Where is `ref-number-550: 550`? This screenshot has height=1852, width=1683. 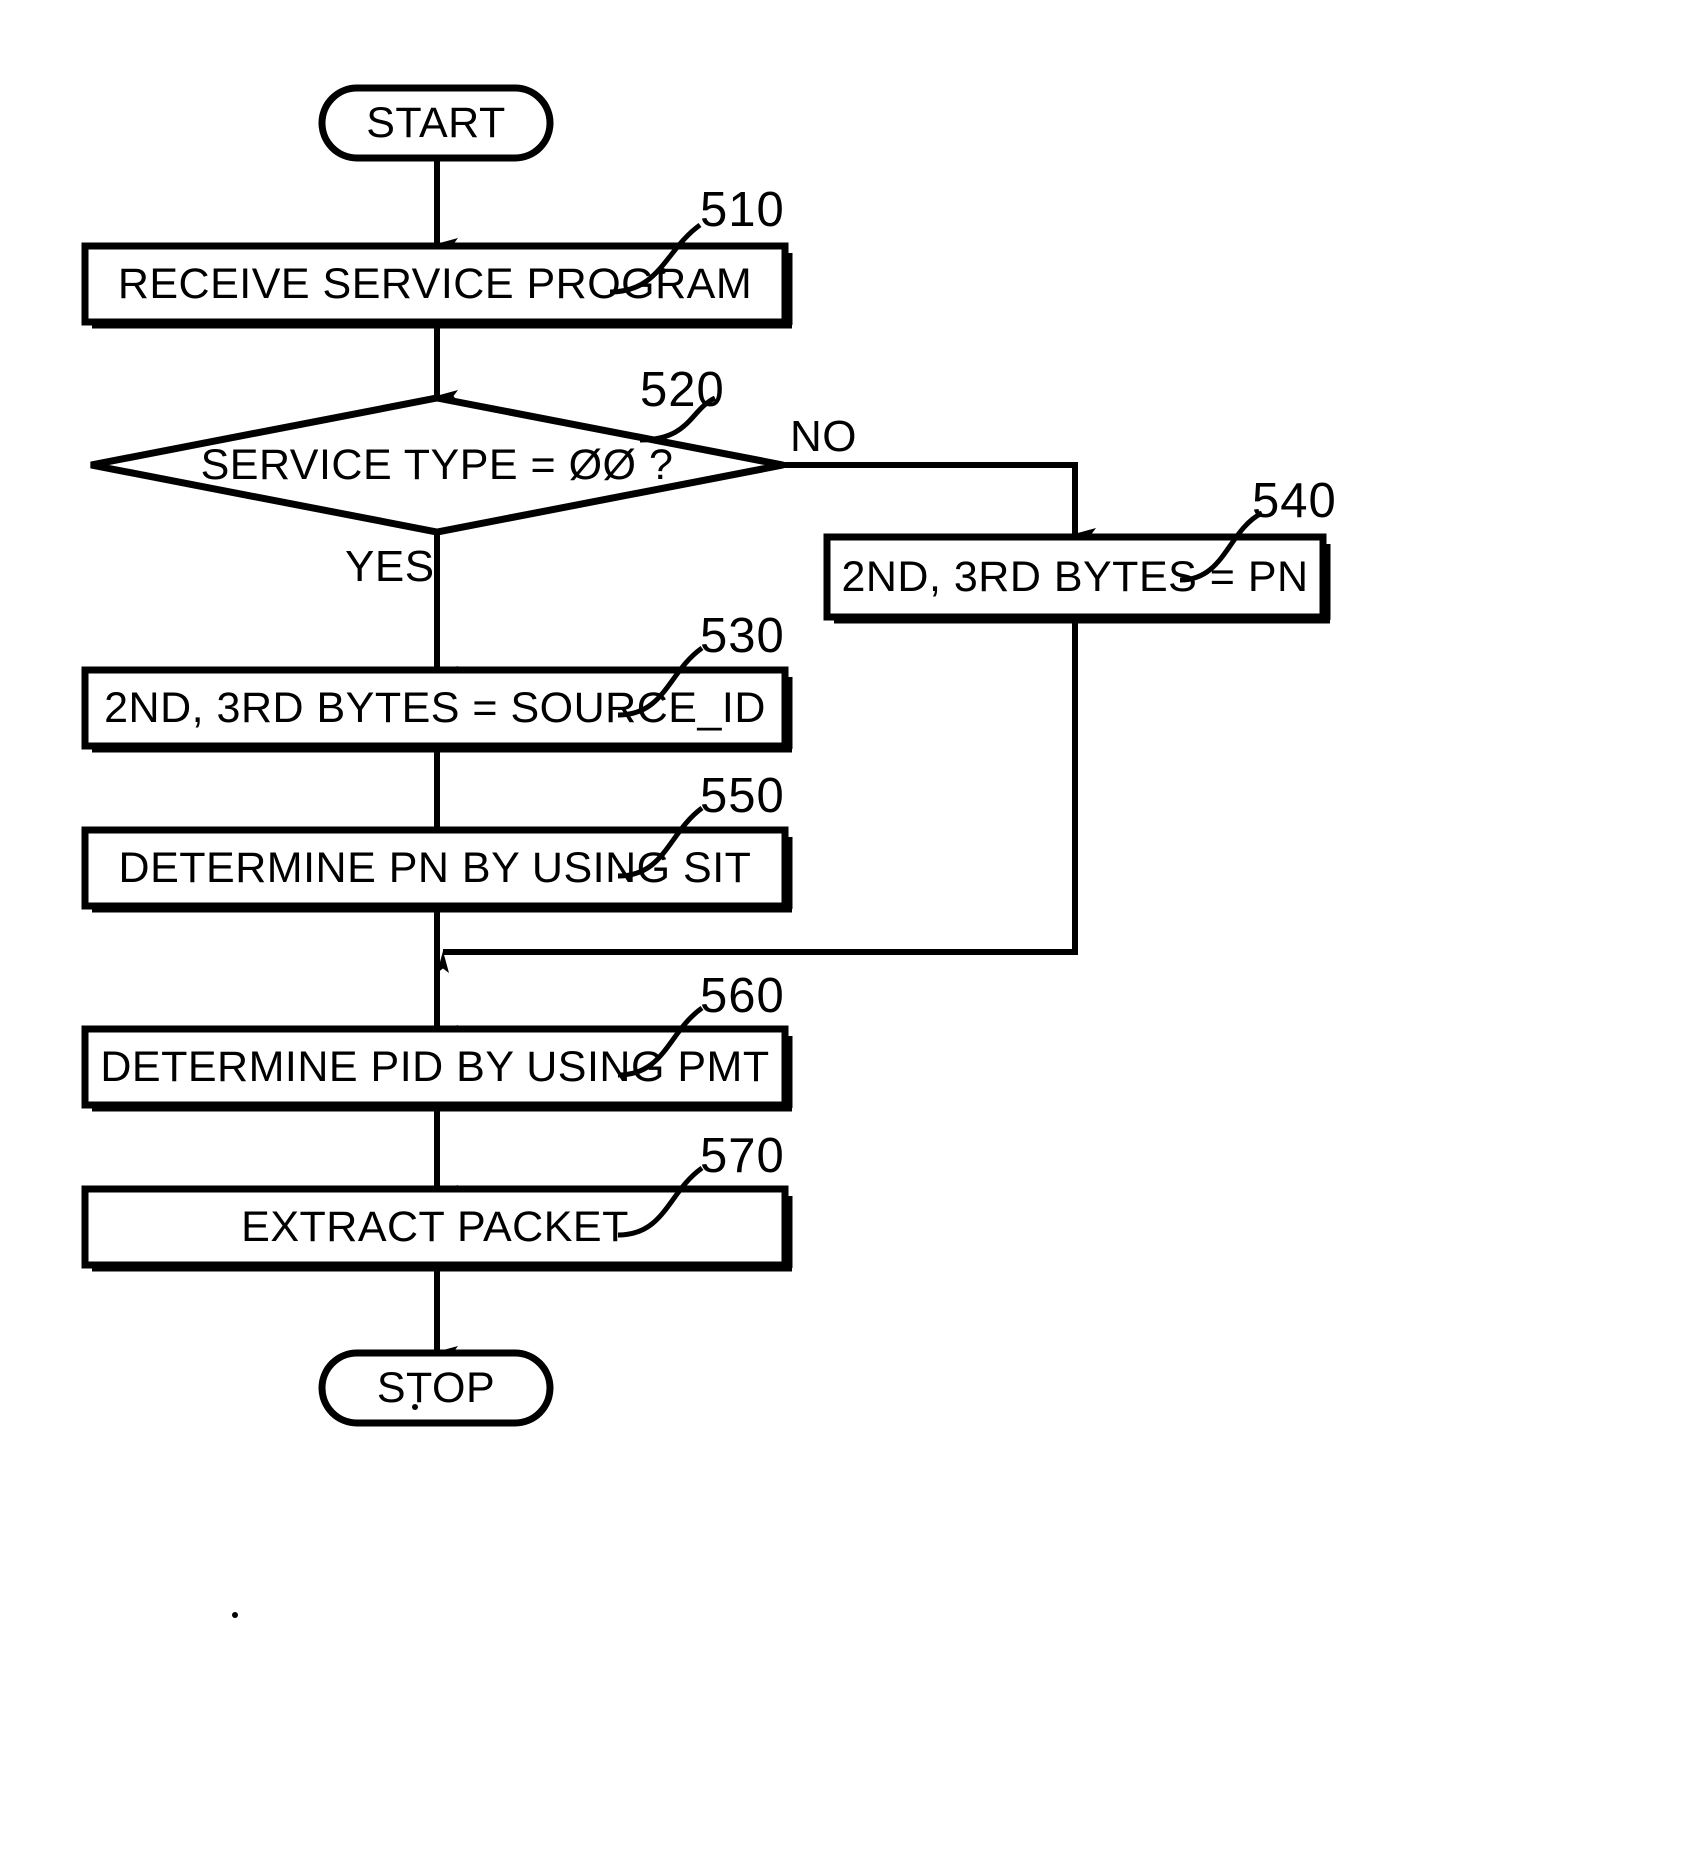 ref-number-550: 550 is located at coordinates (742, 796).